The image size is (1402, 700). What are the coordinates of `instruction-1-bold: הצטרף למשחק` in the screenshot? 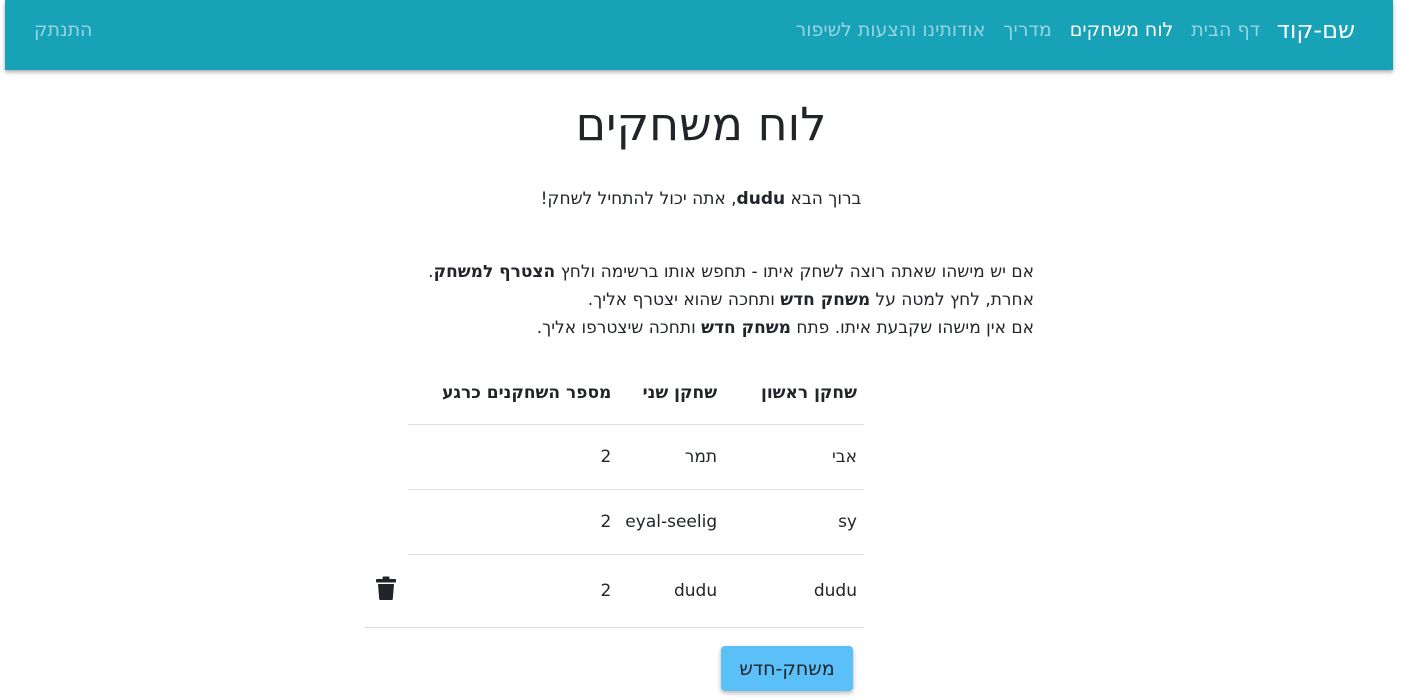 It's located at (494, 272).